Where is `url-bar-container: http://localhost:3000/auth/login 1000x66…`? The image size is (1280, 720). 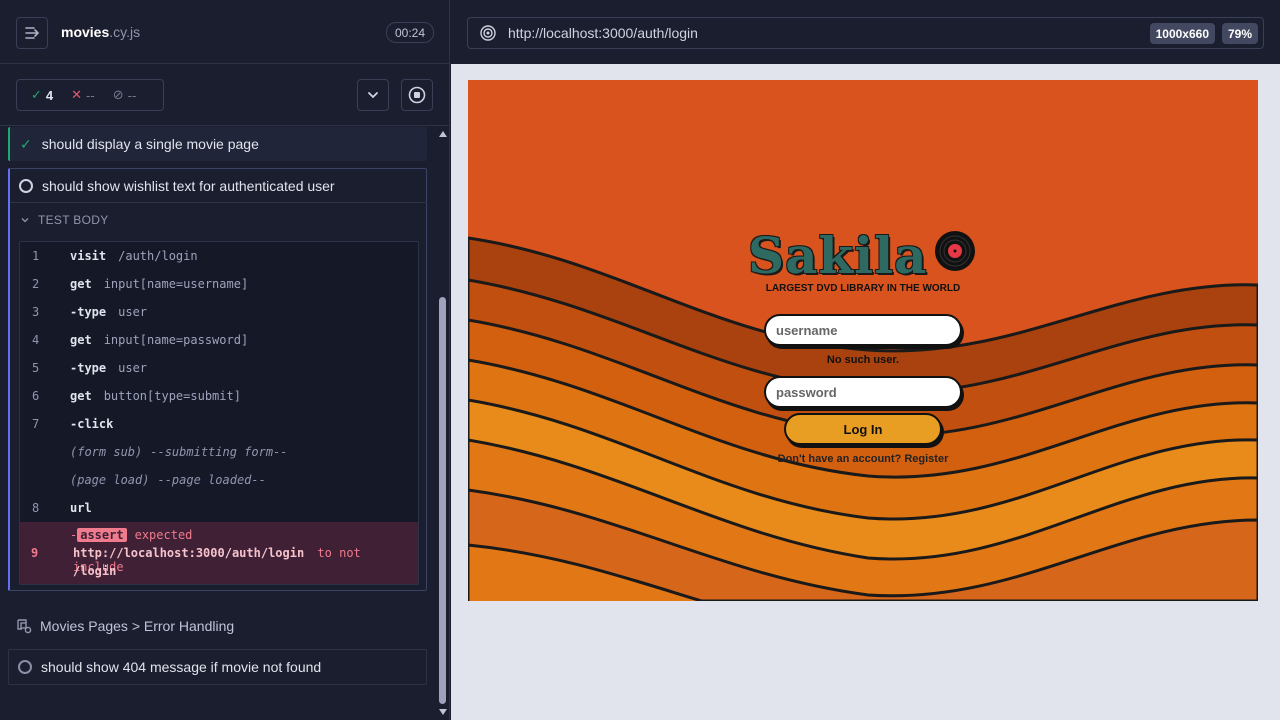
url-bar-container: http://localhost:3000/auth/login 1000x66… is located at coordinates (865, 32).